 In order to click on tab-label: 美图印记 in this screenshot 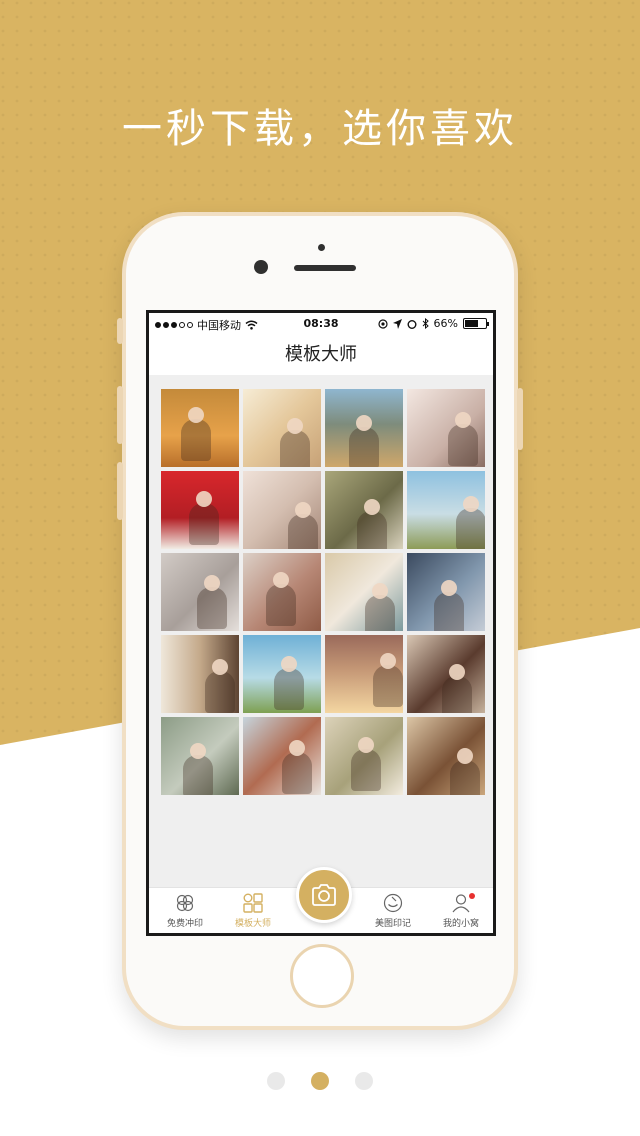, I will do `click(392, 924)`.